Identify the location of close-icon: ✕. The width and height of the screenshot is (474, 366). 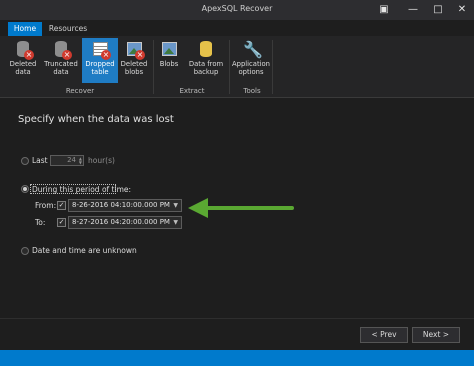
(462, 10).